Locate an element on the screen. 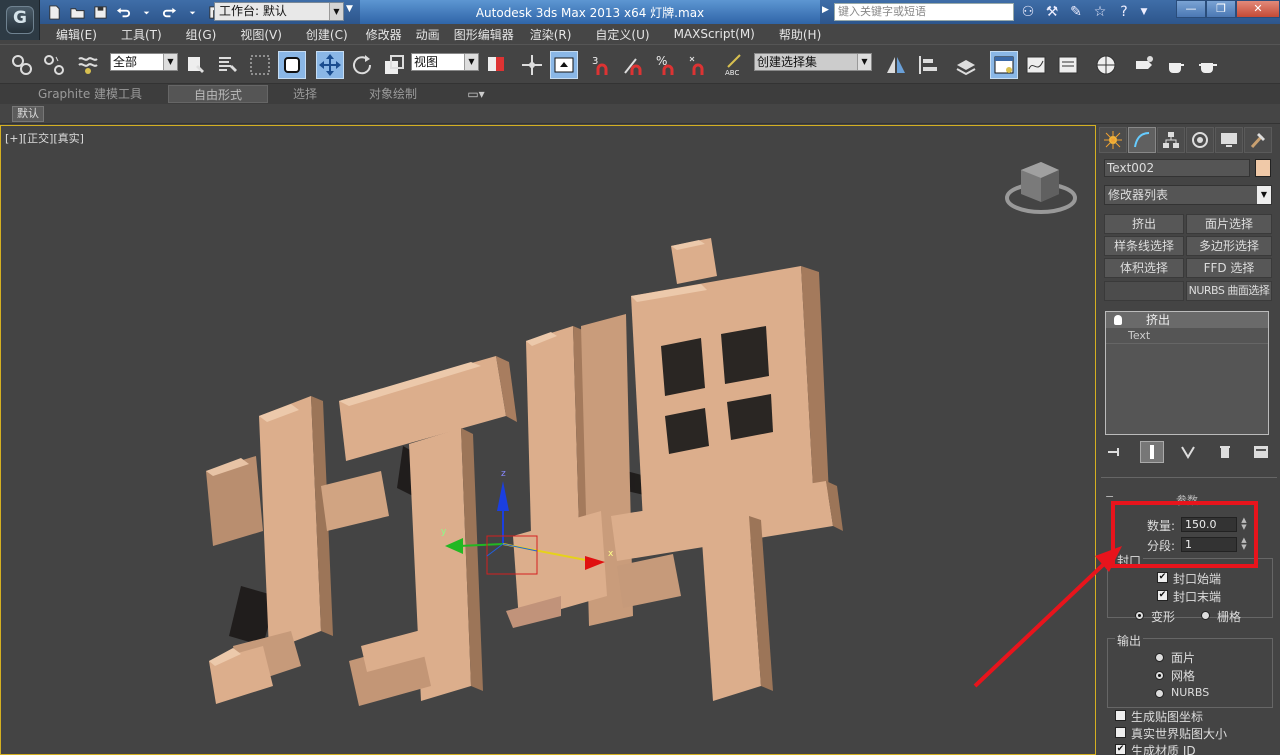 This screenshot has width=1280, height=755. percent-snap-button: % is located at coordinates (666, 65).